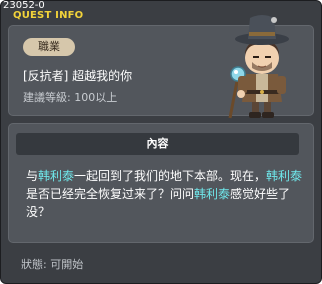  I want to click on quest-name: [反抗者] 超越我的你, so click(78, 76).